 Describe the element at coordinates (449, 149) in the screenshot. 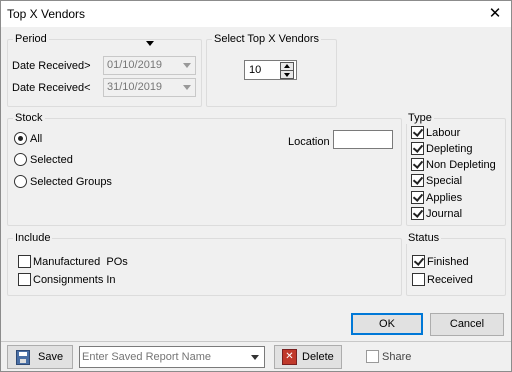

I see `depleting-label: Depleting` at that location.